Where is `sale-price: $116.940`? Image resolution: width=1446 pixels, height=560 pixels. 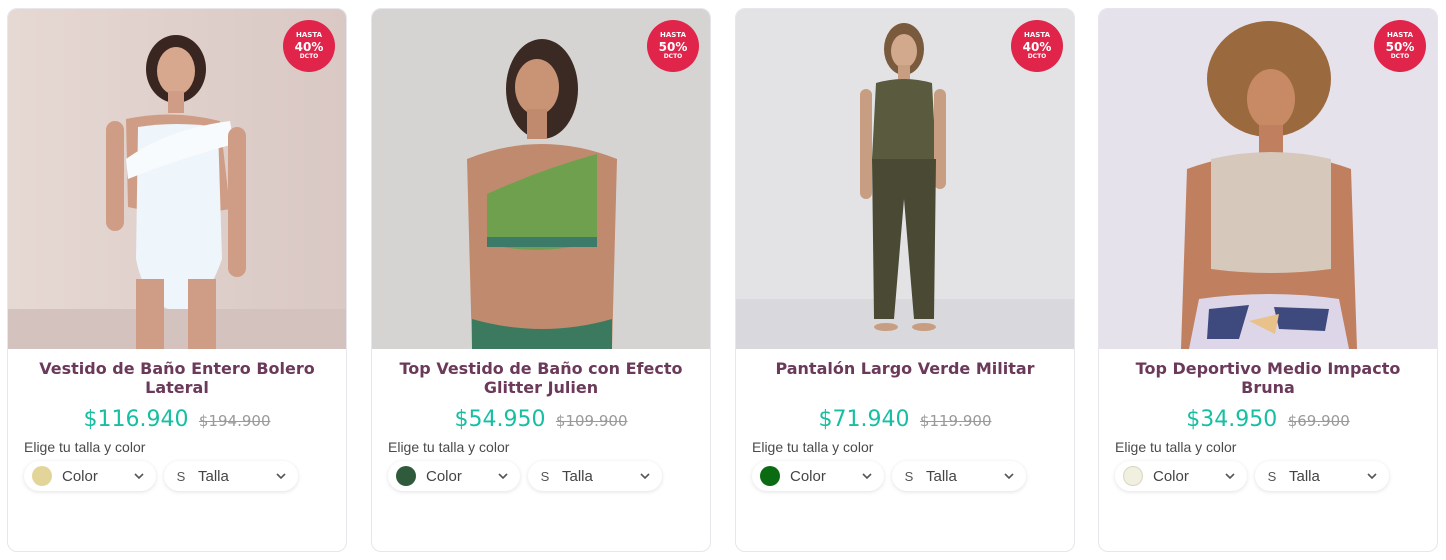 sale-price: $116.940 is located at coordinates (136, 419).